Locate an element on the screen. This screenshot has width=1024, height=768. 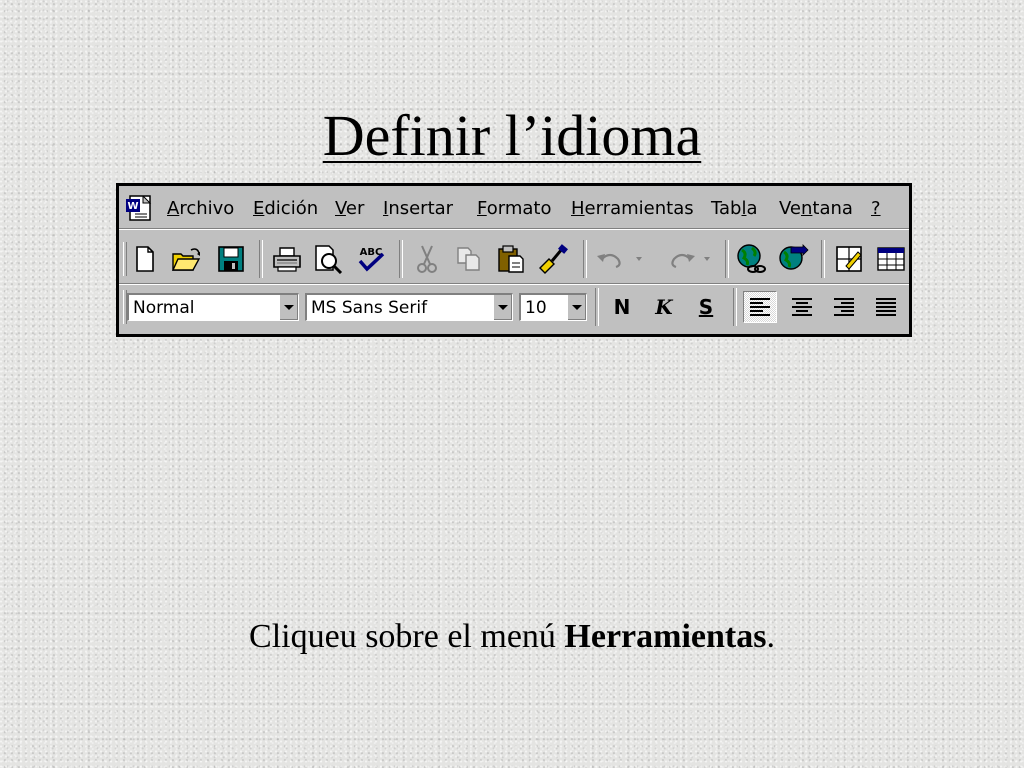
align-left-button is located at coordinates (760, 307).